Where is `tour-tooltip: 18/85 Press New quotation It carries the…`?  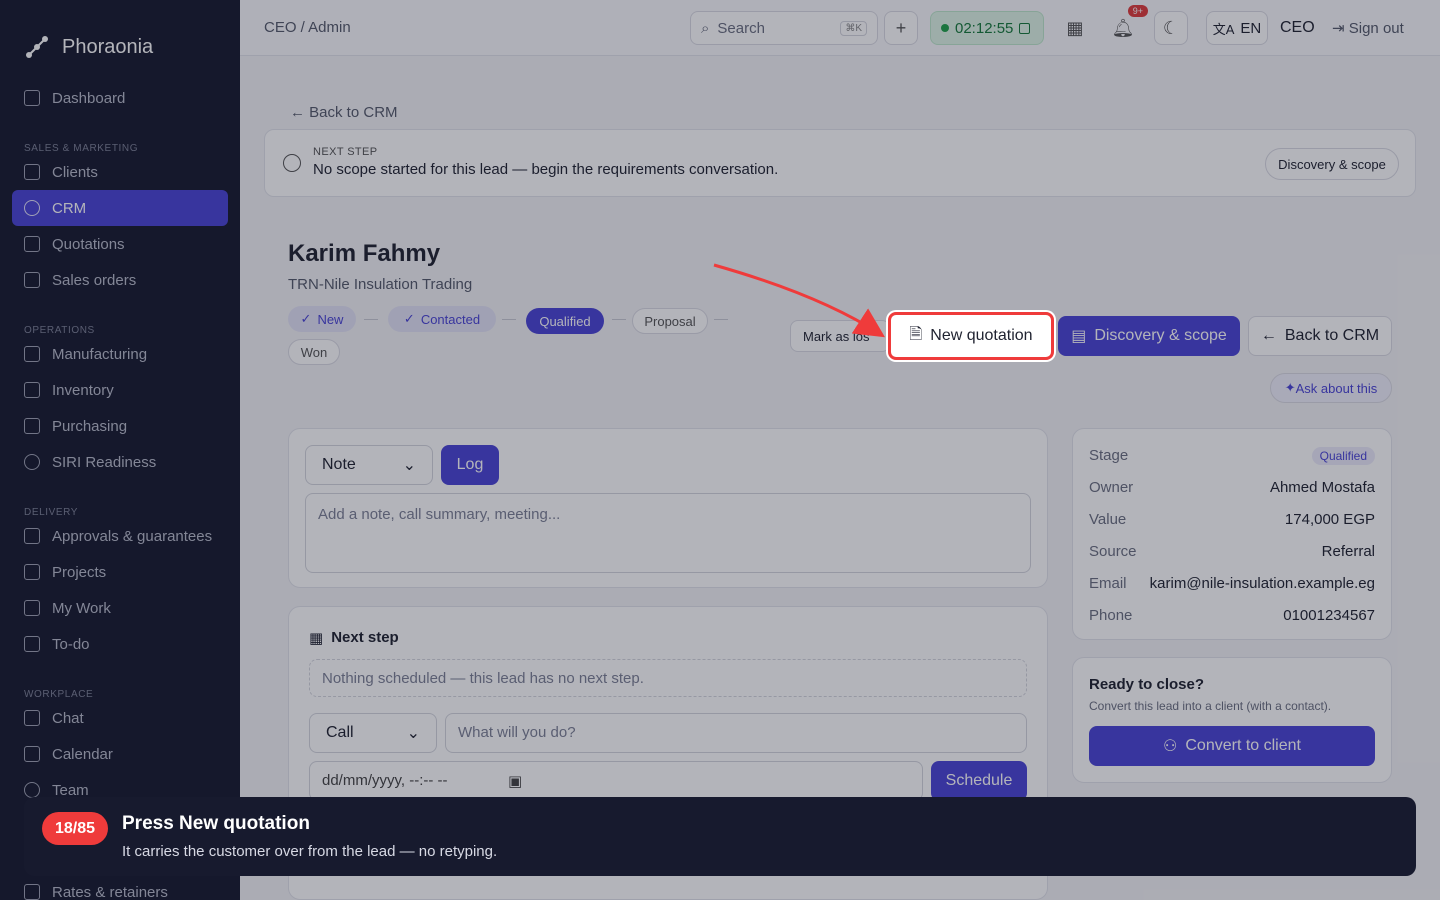
tour-tooltip: 18/85 Press New quotation It carries the… is located at coordinates (720, 836).